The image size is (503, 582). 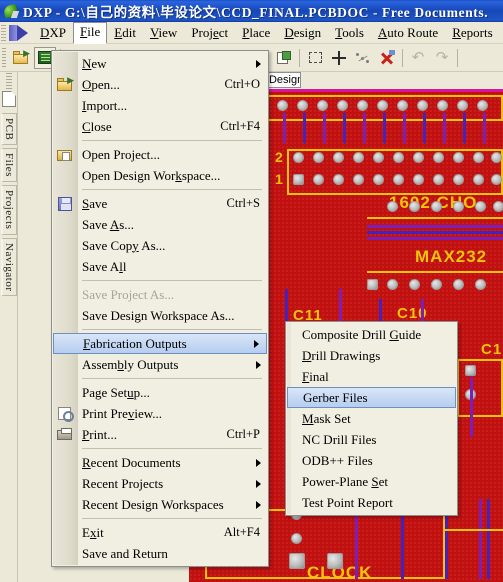 I want to click on panel-tab-navigator: Navigator, so click(x=9, y=267).